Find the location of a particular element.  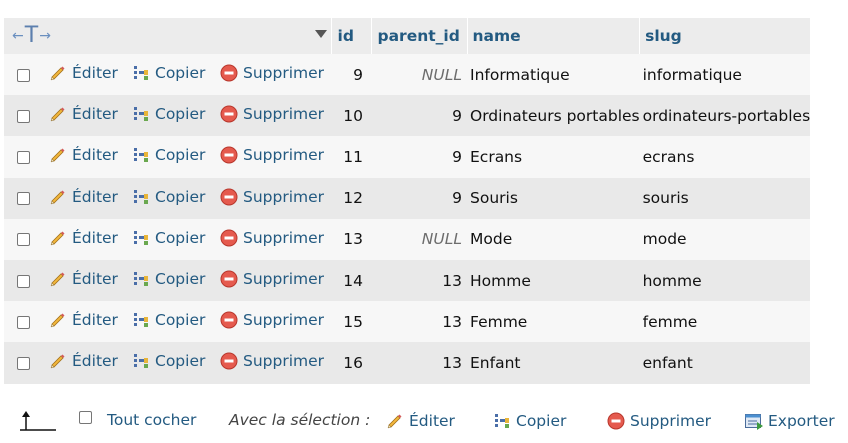

cell-name: Enfant is located at coordinates (553, 363).